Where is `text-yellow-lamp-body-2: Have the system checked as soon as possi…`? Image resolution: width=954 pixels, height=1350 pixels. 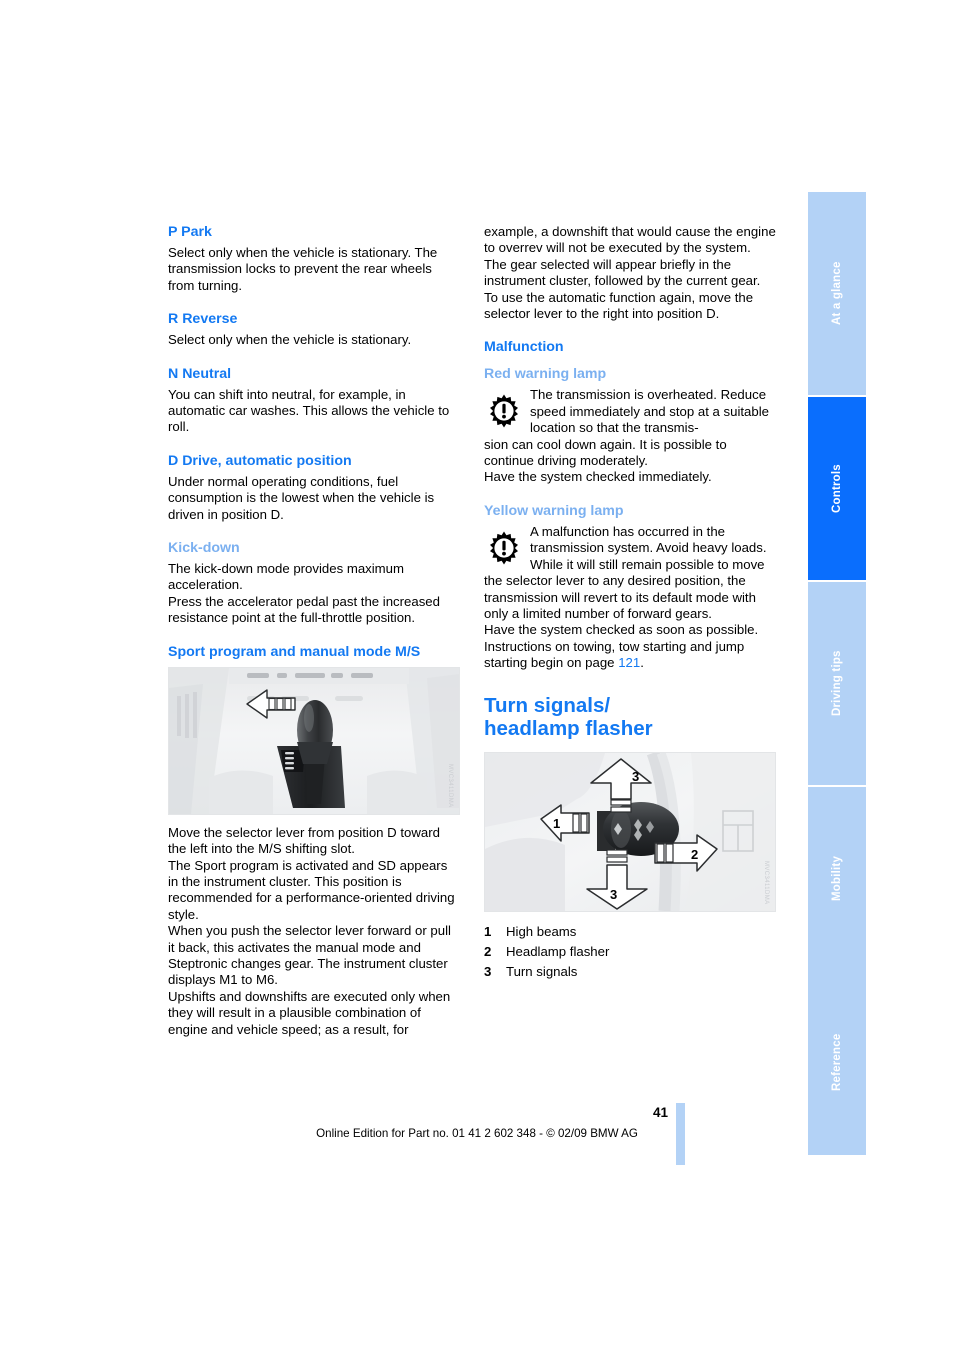
text-yellow-lamp-body-2: Have the system checked as soon as possi… is located at coordinates (621, 630).